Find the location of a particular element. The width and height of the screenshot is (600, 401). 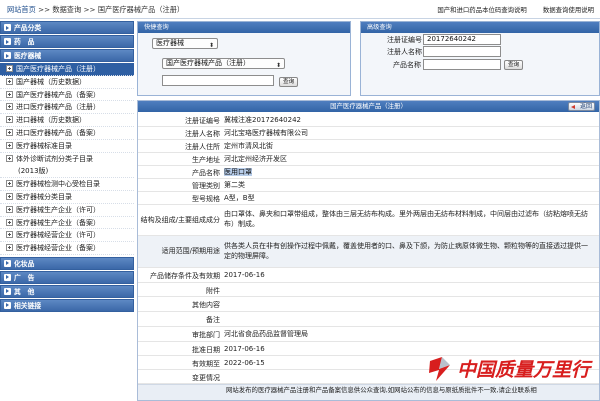

breadcrumb: 网站首页 >> 数据查询 >> 国产医疗器械产品（注册） is located at coordinates (95, 10).